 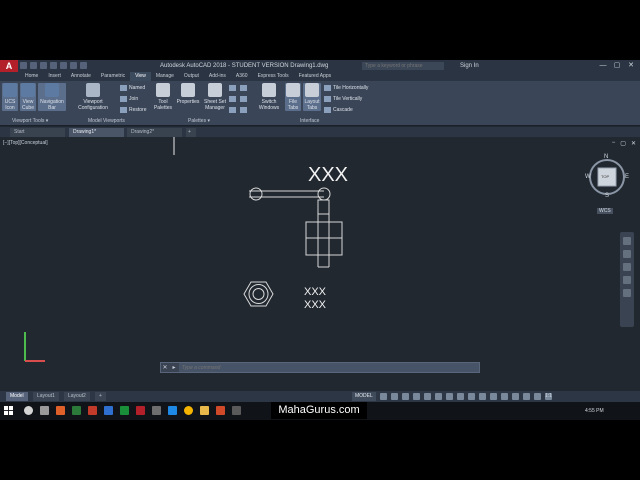 What do you see at coordinates (394, 396) in the screenshot?
I see `snap-icon` at bounding box center [394, 396].